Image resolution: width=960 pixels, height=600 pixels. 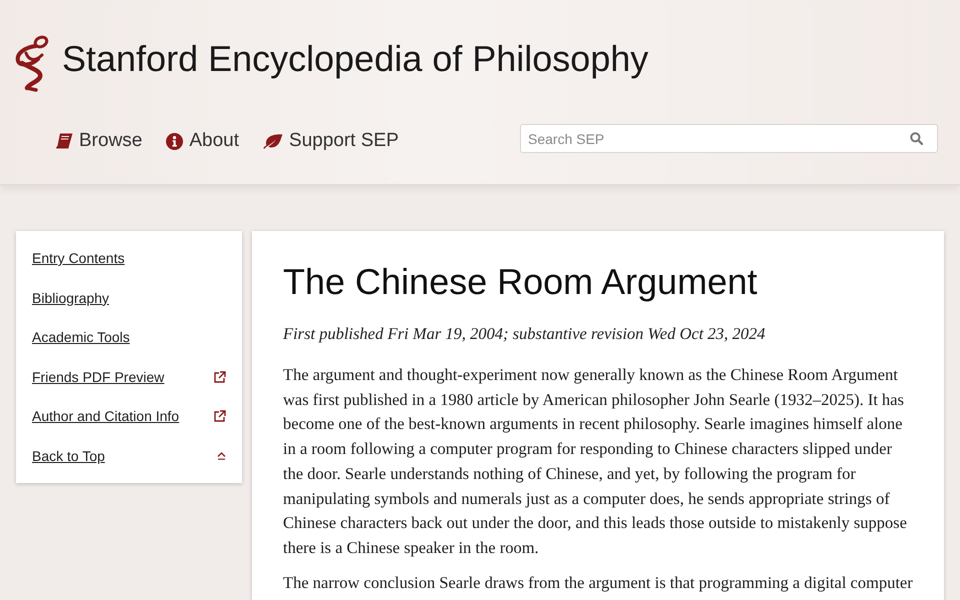 What do you see at coordinates (68, 456) in the screenshot?
I see `sidebar-link: Back to Top` at bounding box center [68, 456].